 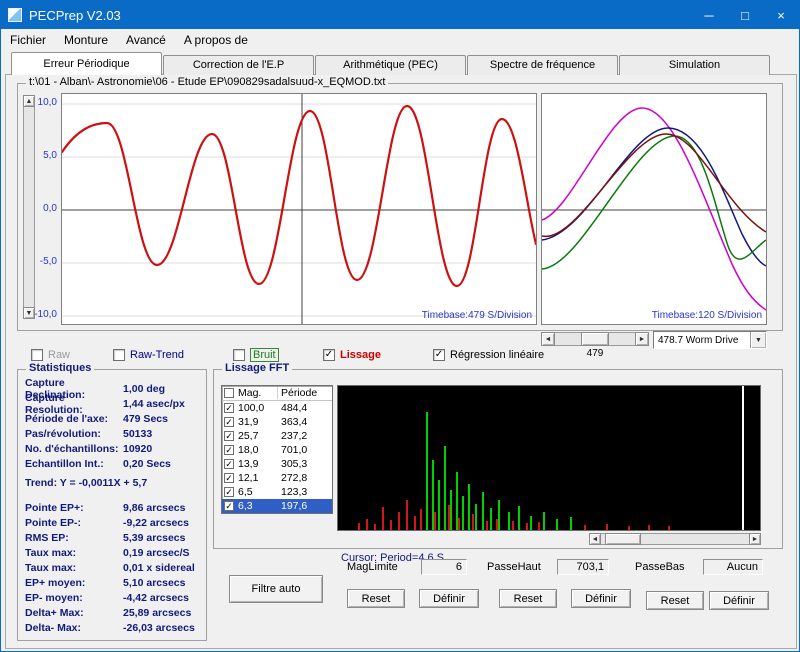 I want to click on regression-checkbox-box: ✓, so click(x=439, y=355).